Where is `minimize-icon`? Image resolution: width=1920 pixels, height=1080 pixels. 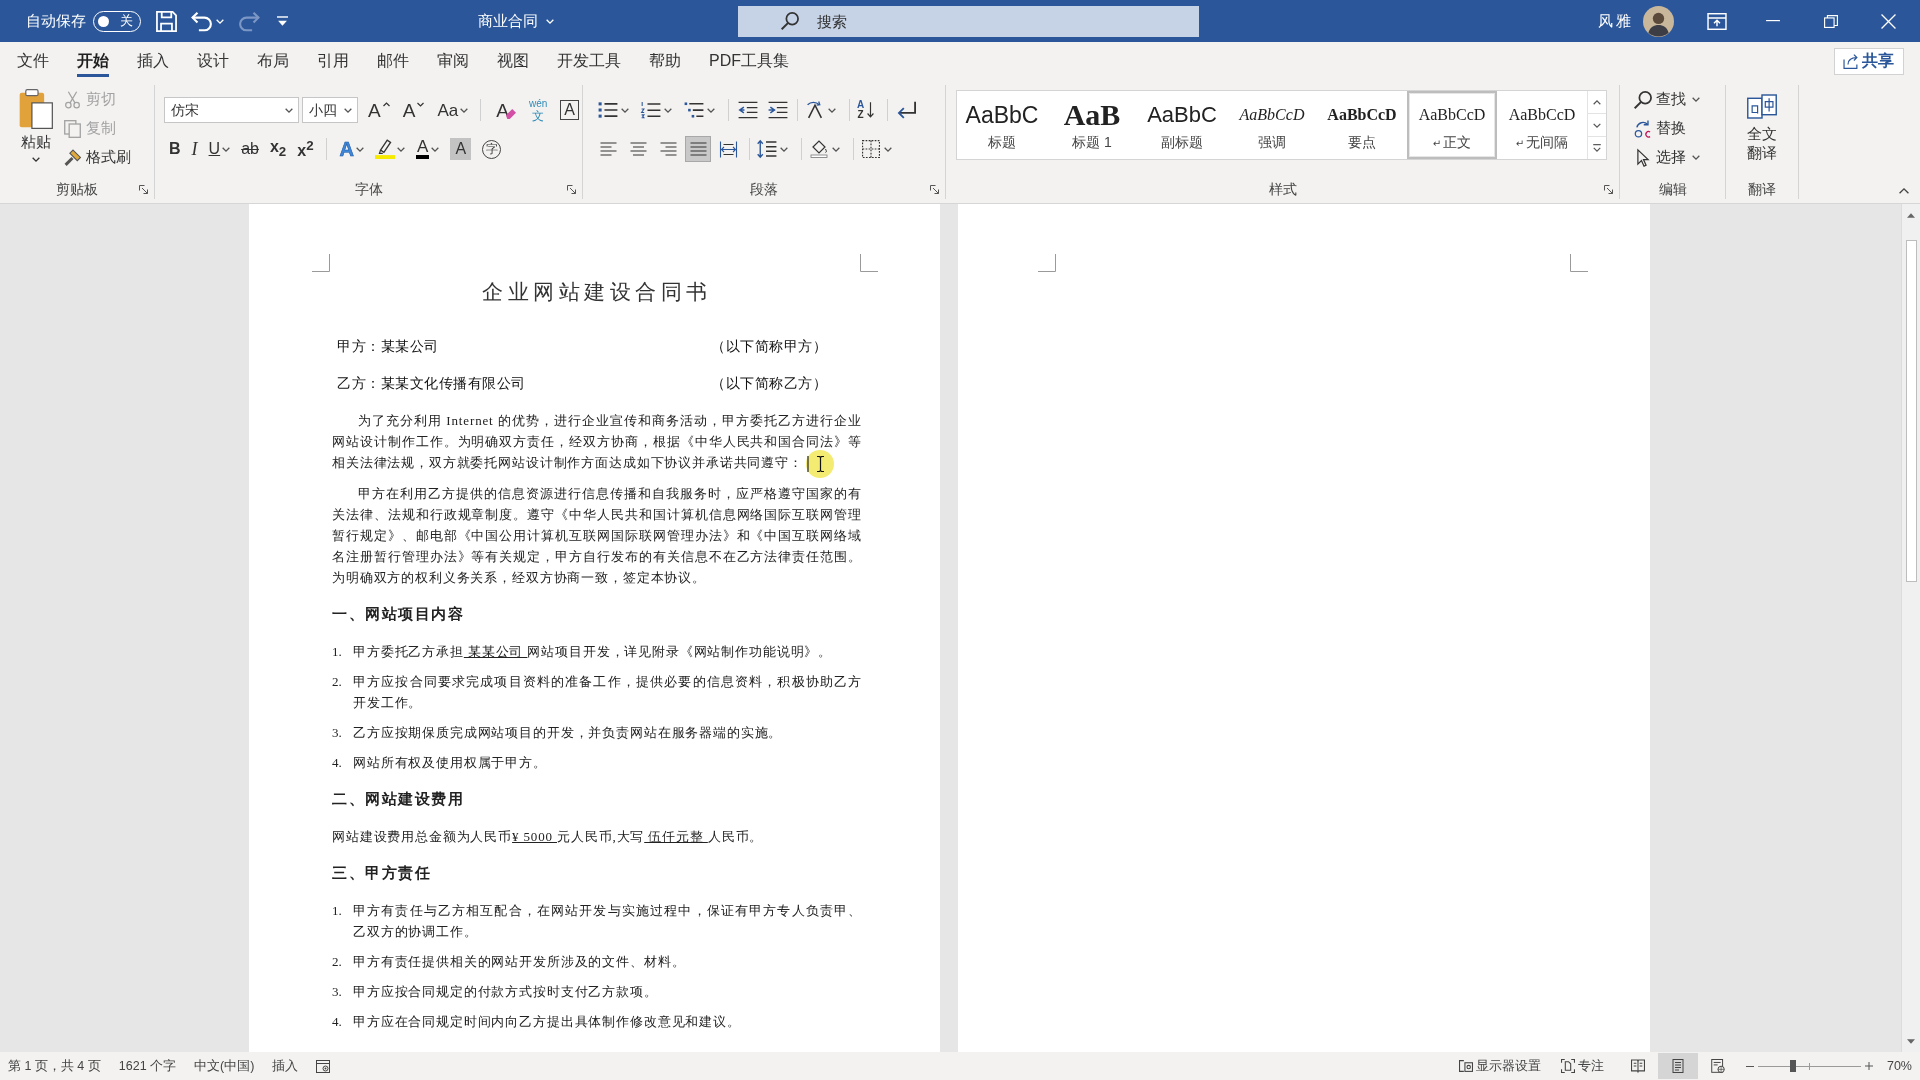 minimize-icon is located at coordinates (1773, 21).